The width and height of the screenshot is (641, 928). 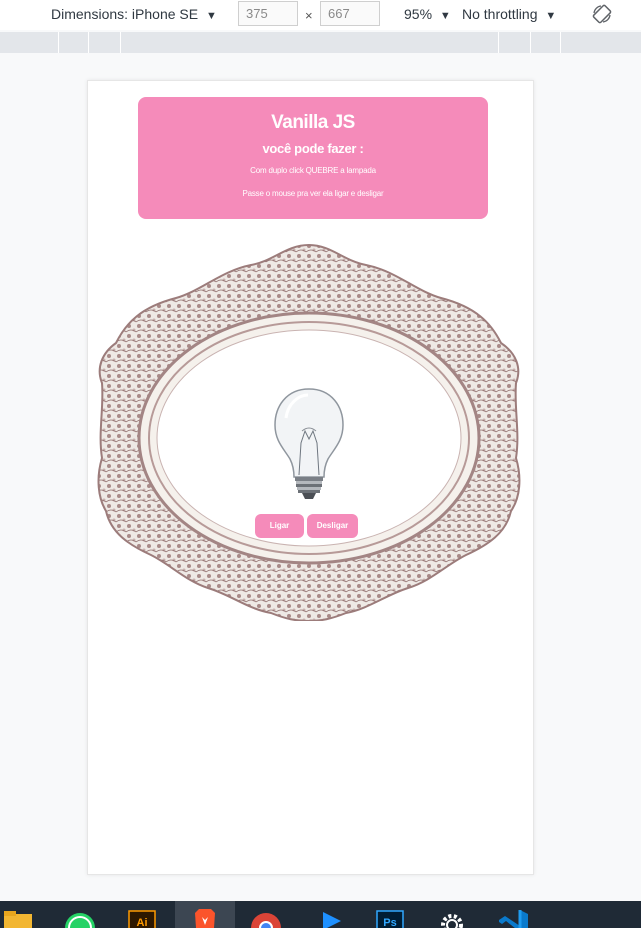 I want to click on settings-icon, so click(x=452, y=914).